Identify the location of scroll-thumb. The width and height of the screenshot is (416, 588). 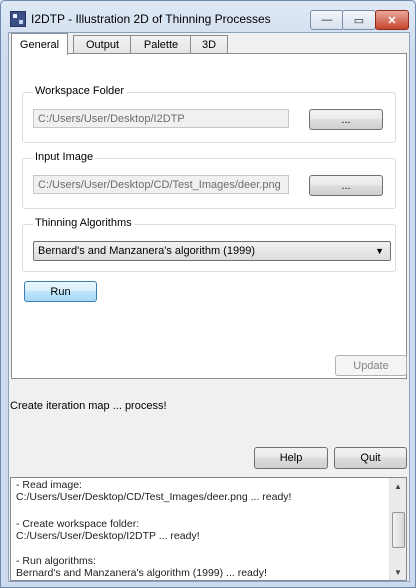
(398, 530).